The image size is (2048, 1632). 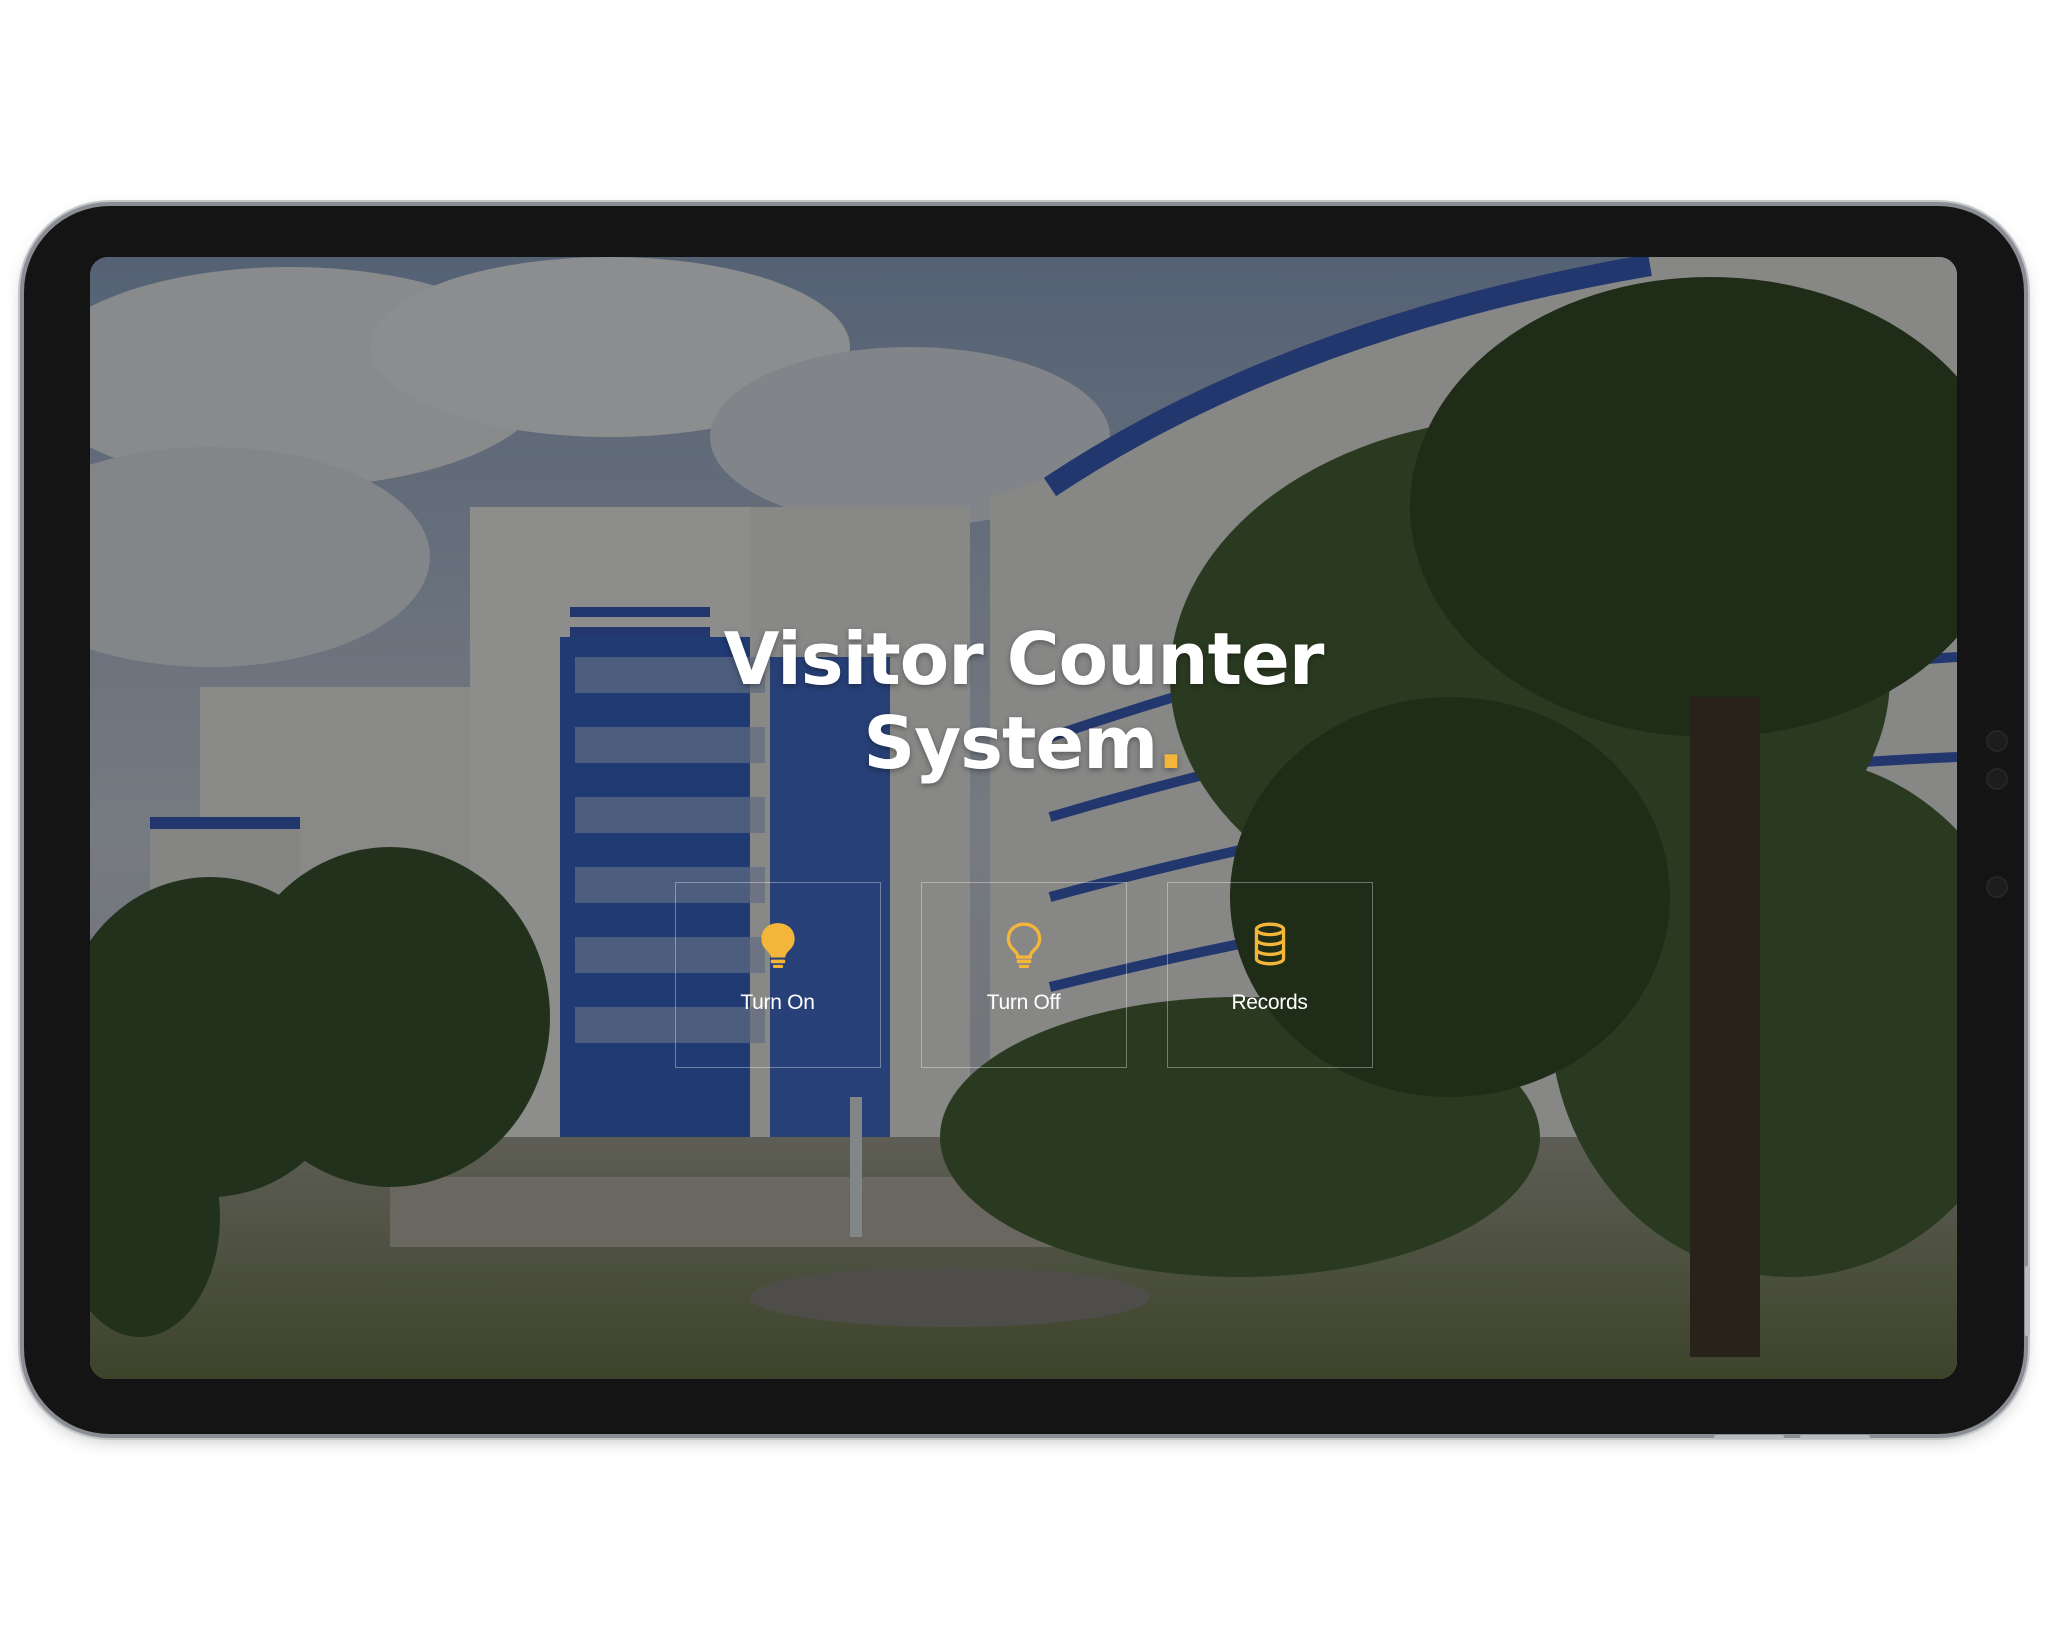 What do you see at coordinates (777, 945) in the screenshot?
I see `lightbulb-filled-icon` at bounding box center [777, 945].